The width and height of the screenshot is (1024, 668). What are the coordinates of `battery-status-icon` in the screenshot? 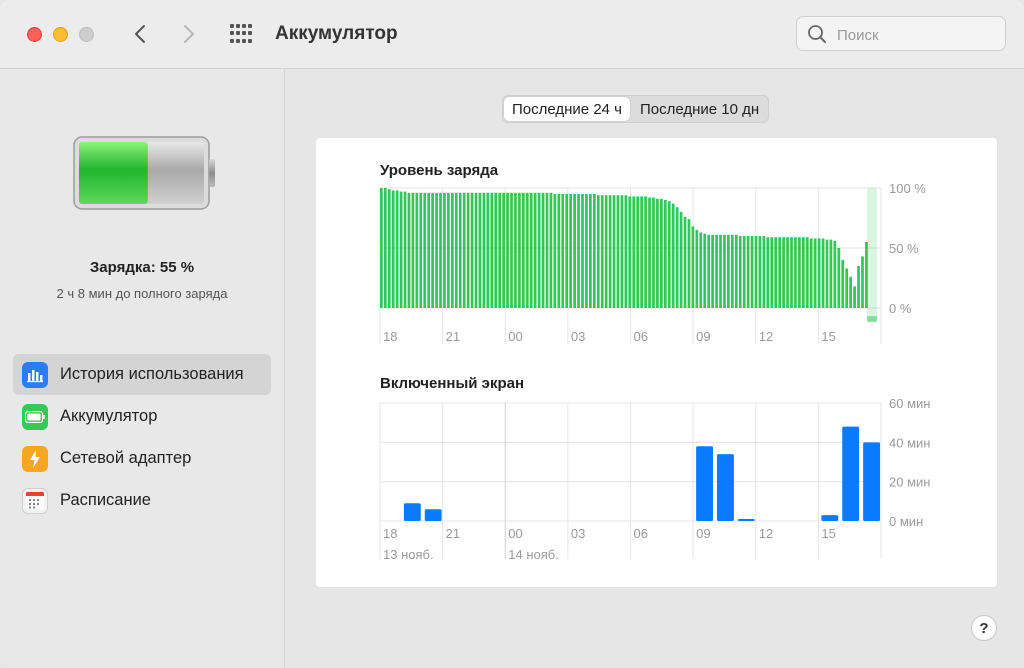 It's located at (144, 173).